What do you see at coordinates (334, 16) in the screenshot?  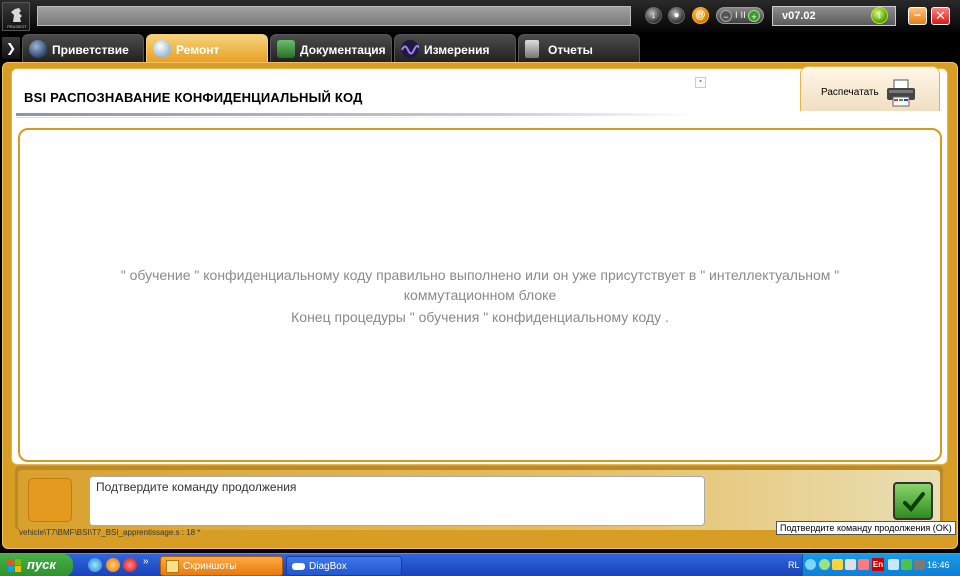 I see `title-field` at bounding box center [334, 16].